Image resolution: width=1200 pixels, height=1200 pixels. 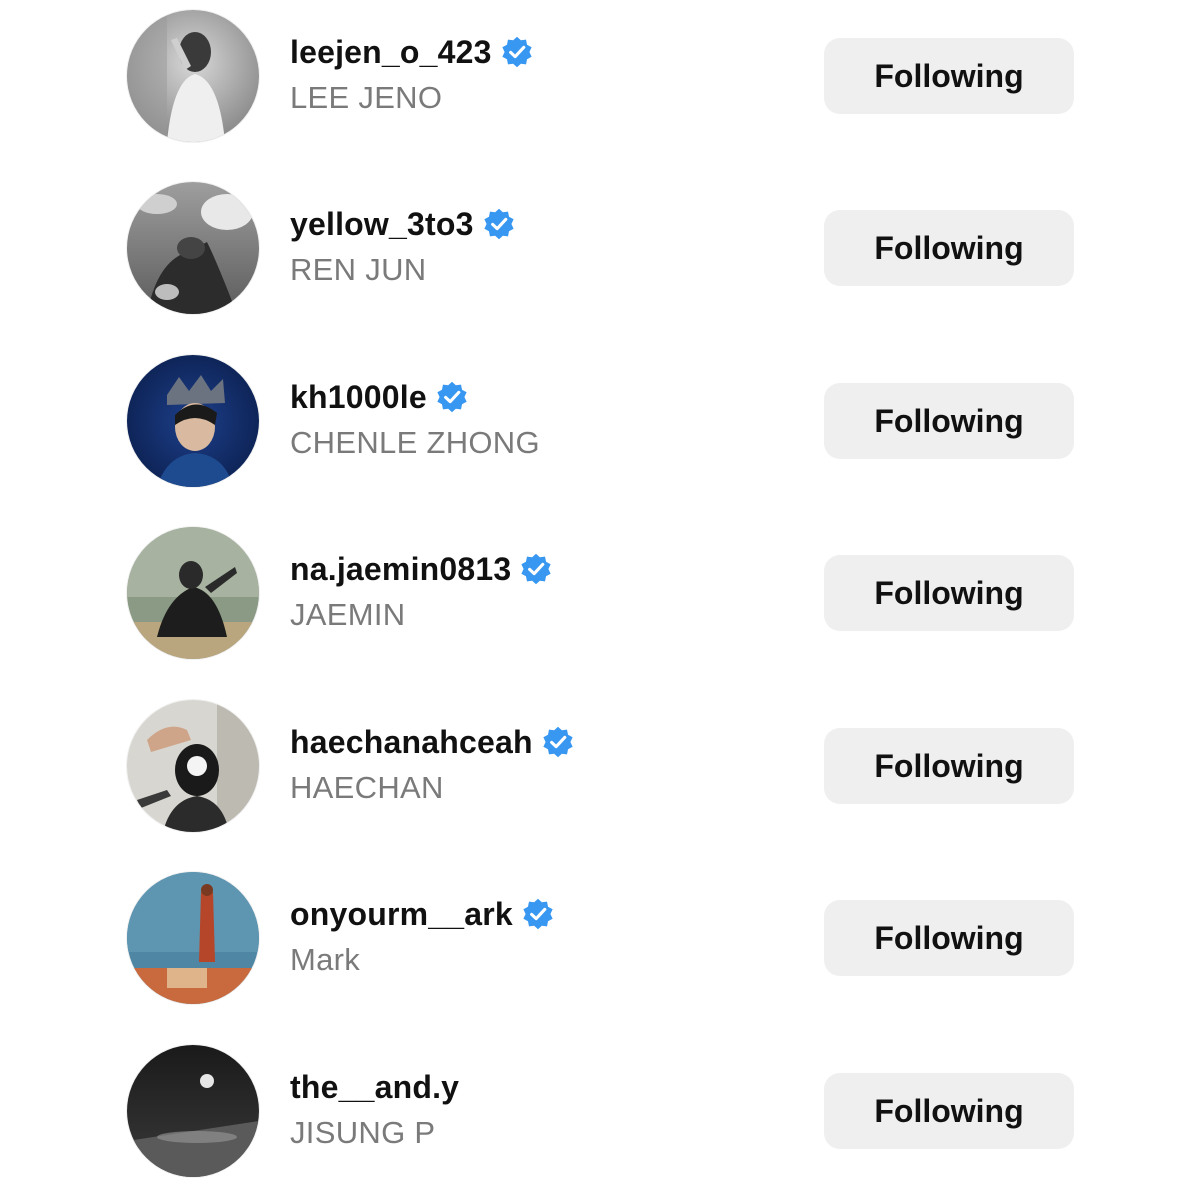 What do you see at coordinates (600, 75) in the screenshot?
I see `list-item: leejen_o_423 LEE JENO Following` at bounding box center [600, 75].